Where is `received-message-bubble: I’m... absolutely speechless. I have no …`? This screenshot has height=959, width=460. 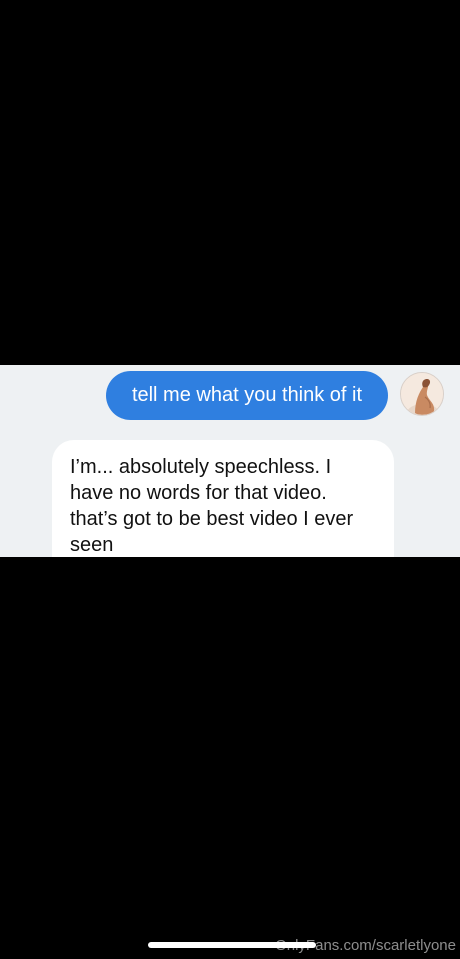
received-message-bubble: I’m... absolutely speechless. I have no … is located at coordinates (223, 498).